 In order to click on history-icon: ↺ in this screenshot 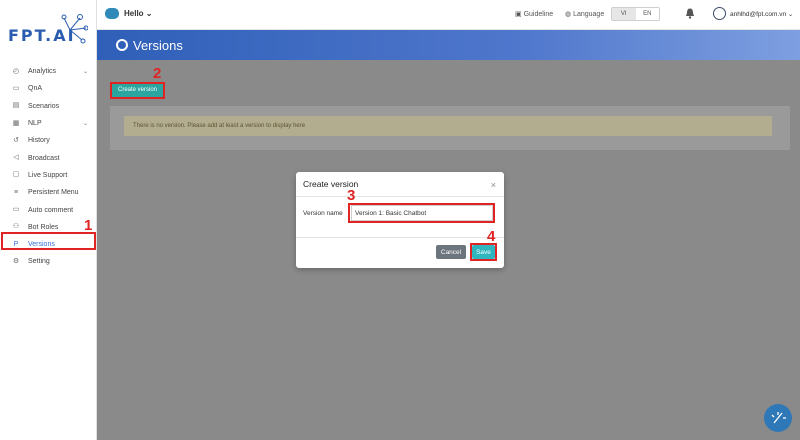, I will do `click(16, 140)`.